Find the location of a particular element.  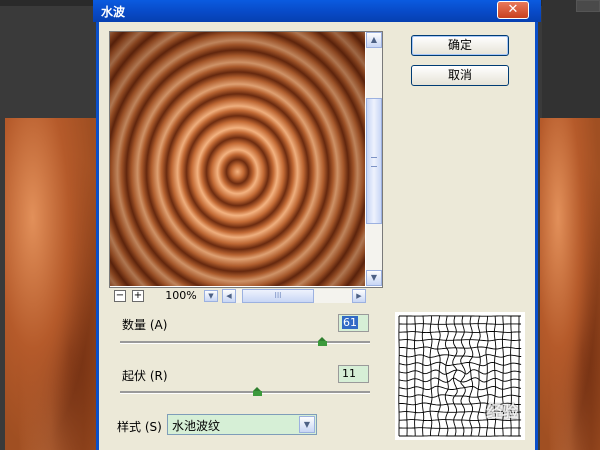

dialog-titlebar: 水波 ✕ is located at coordinates (317, 11).